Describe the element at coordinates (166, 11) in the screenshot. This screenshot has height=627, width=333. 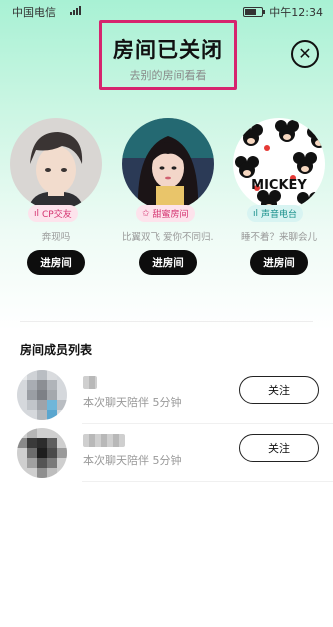
I see `status-bar: 中国电信 中午12:34` at that location.